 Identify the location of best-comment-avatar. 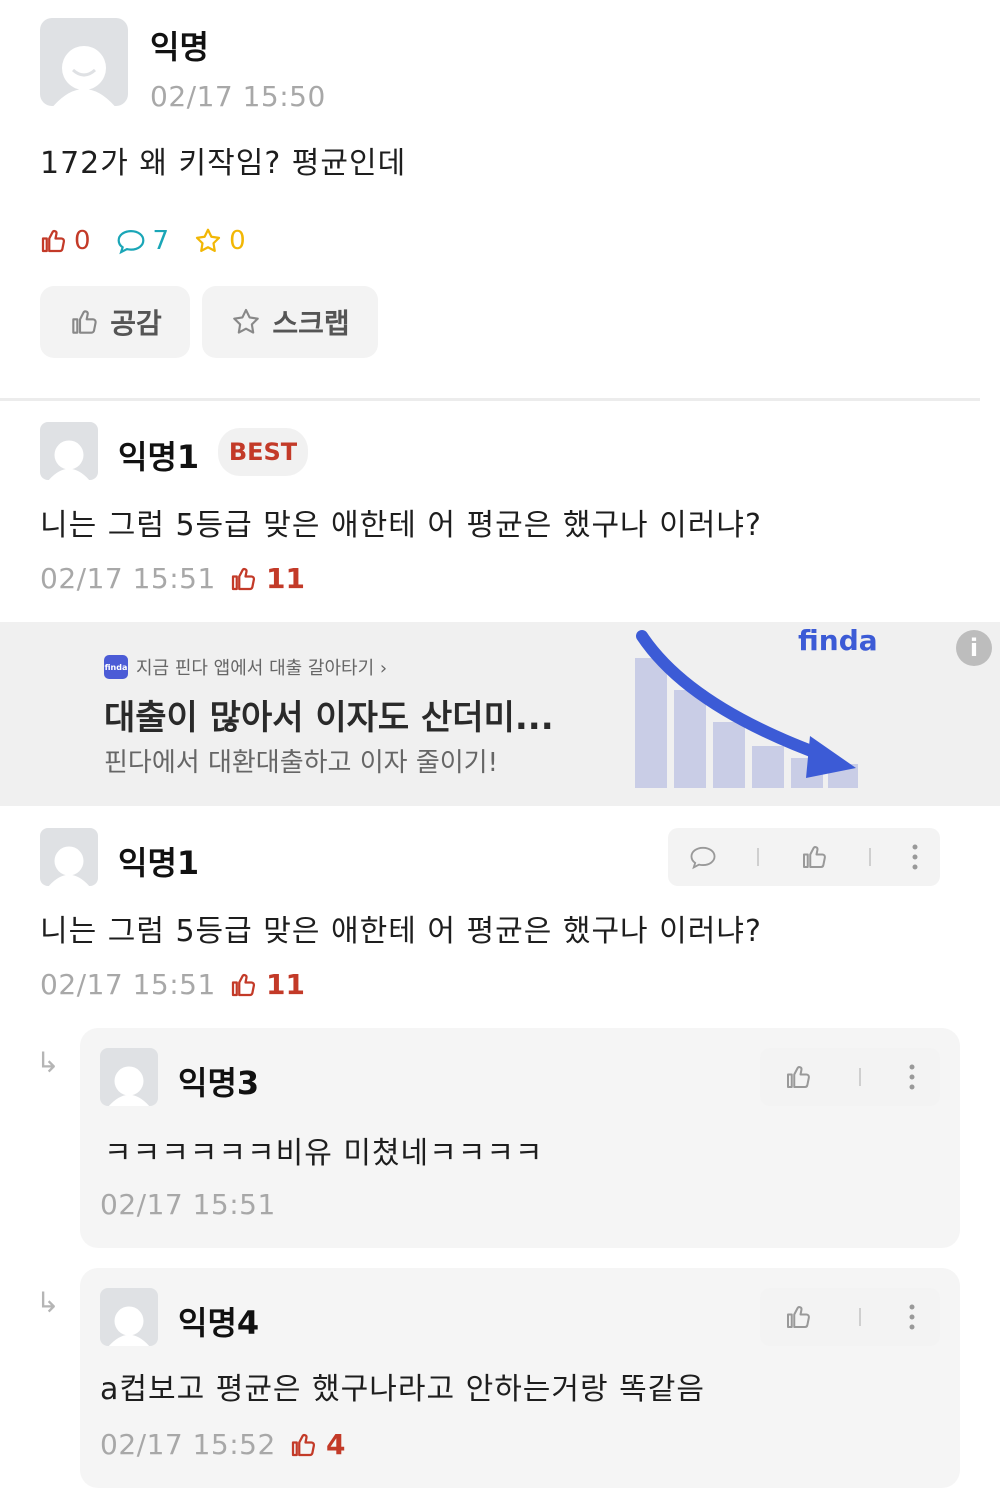
(69, 451).